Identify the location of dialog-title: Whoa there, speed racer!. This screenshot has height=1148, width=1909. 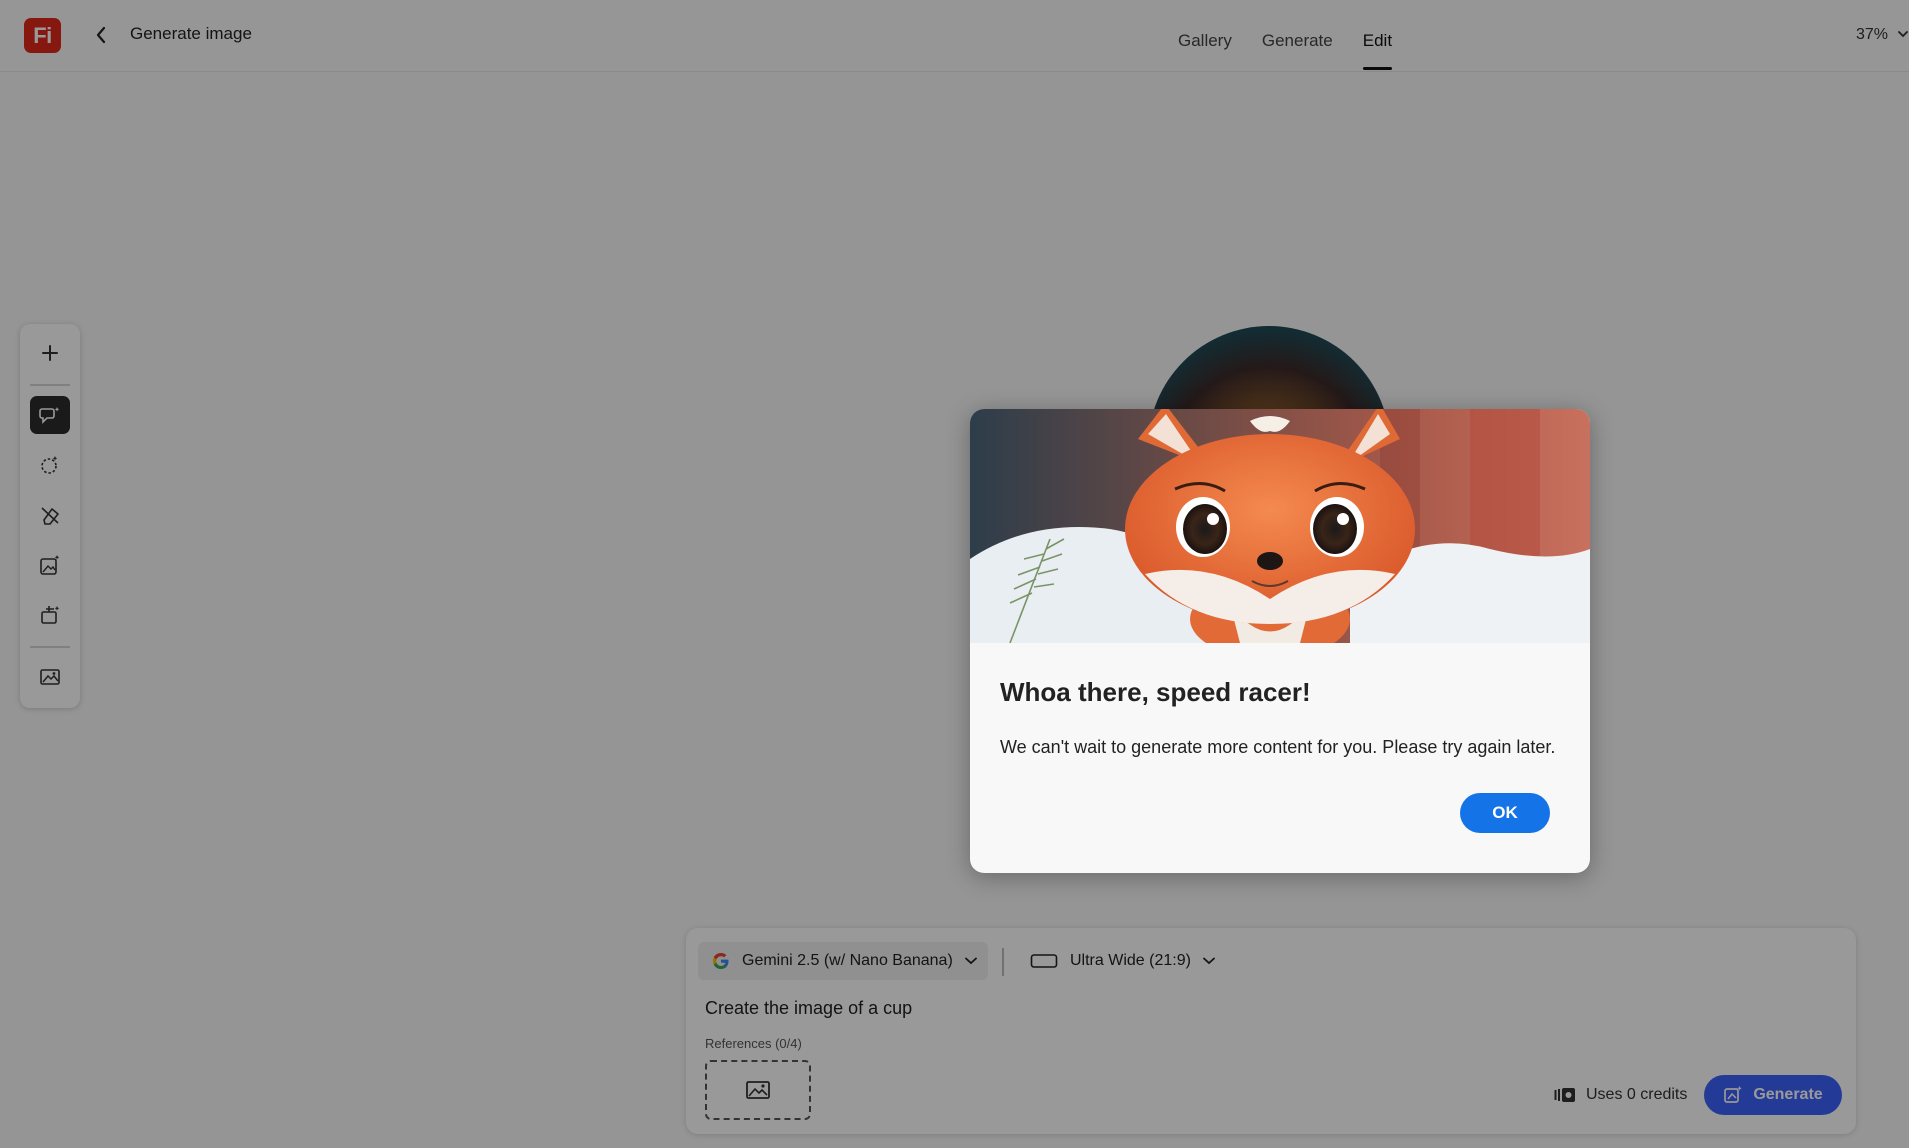
(1155, 692).